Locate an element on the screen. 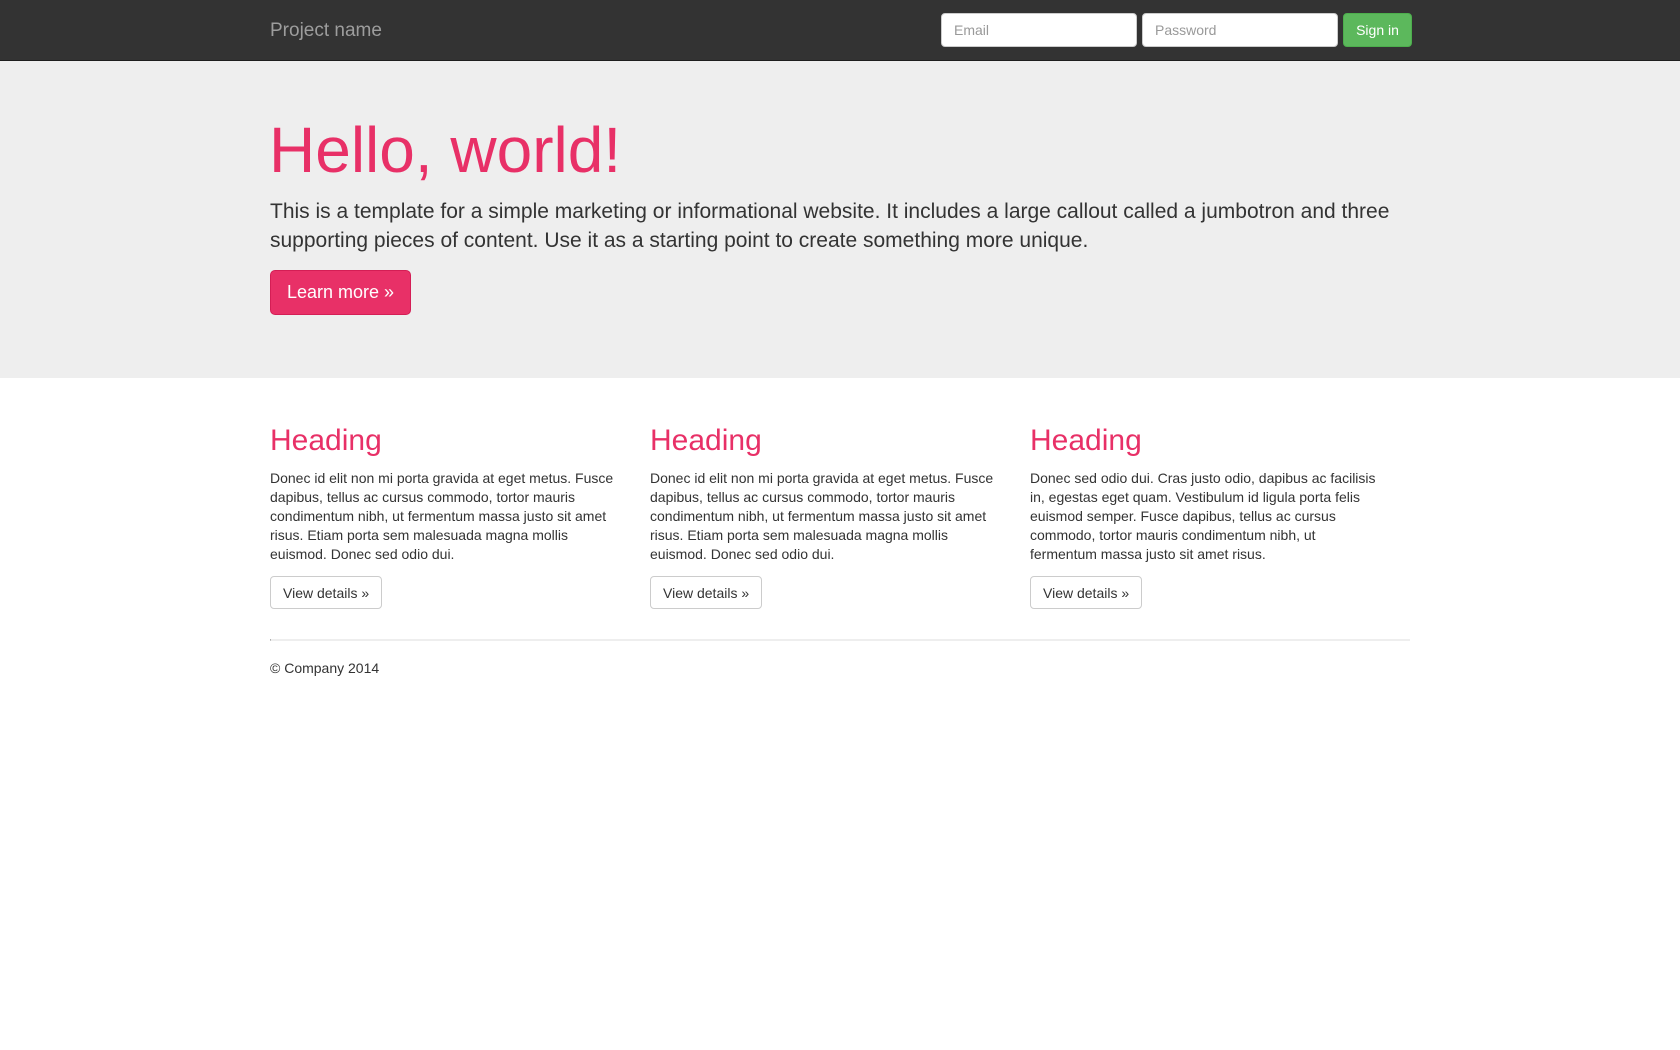 The width and height of the screenshot is (1680, 1050). brand-link: Project name is located at coordinates (326, 30).